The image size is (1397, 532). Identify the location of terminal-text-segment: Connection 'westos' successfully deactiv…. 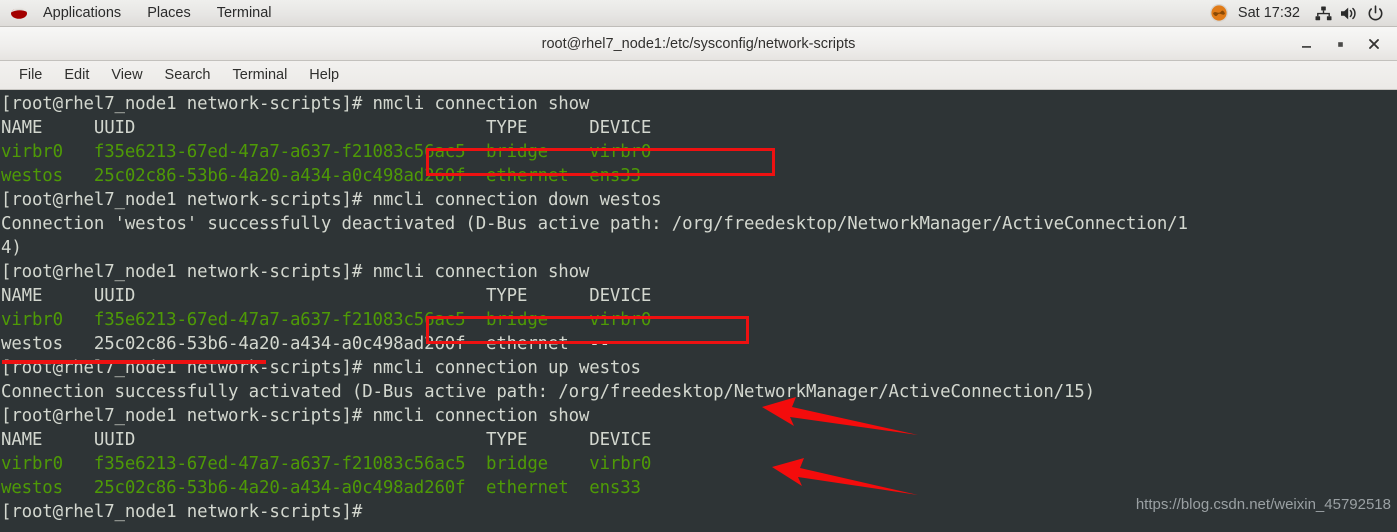
(594, 224).